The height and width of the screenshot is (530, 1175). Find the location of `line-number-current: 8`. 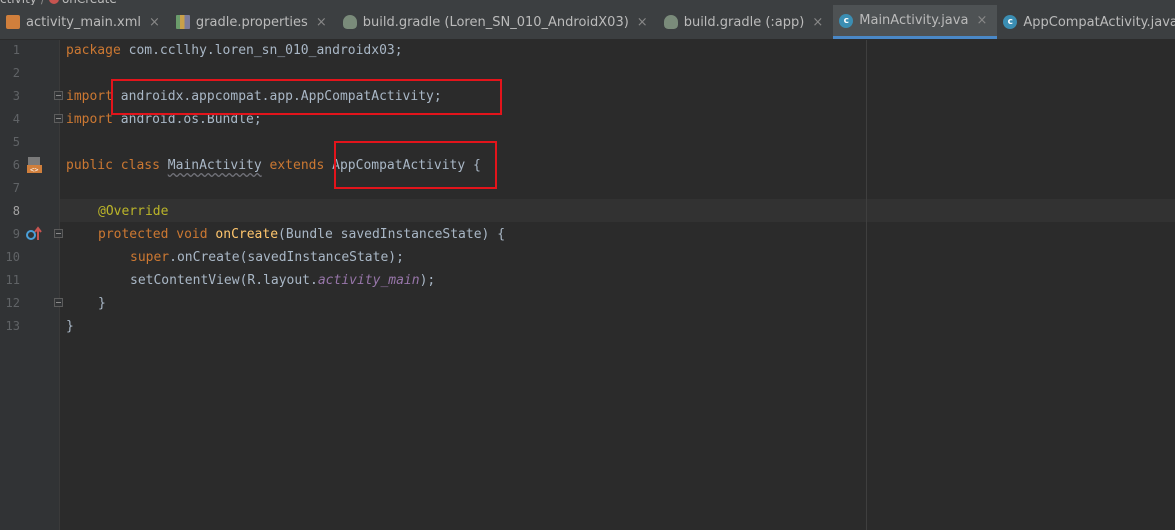

line-number-current: 8 is located at coordinates (16, 211).